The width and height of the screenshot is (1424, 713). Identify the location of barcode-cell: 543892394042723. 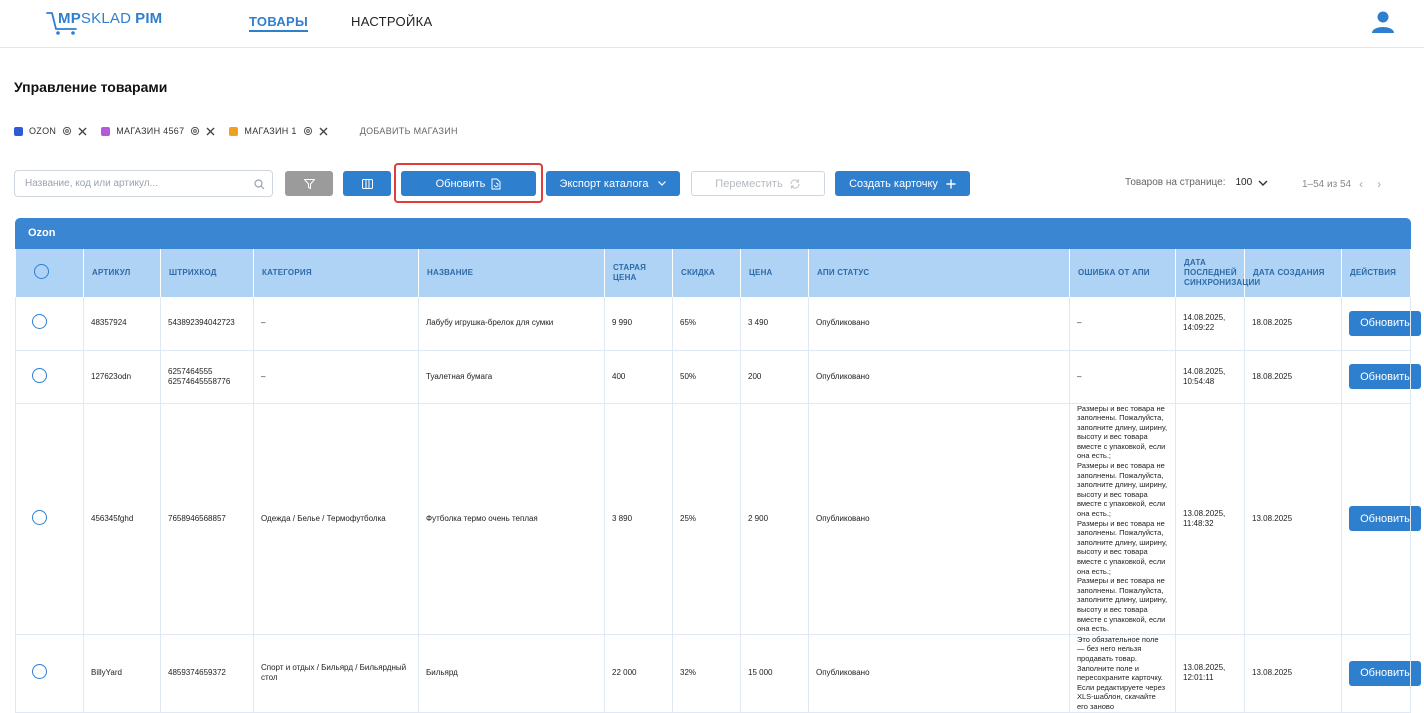
(207, 324).